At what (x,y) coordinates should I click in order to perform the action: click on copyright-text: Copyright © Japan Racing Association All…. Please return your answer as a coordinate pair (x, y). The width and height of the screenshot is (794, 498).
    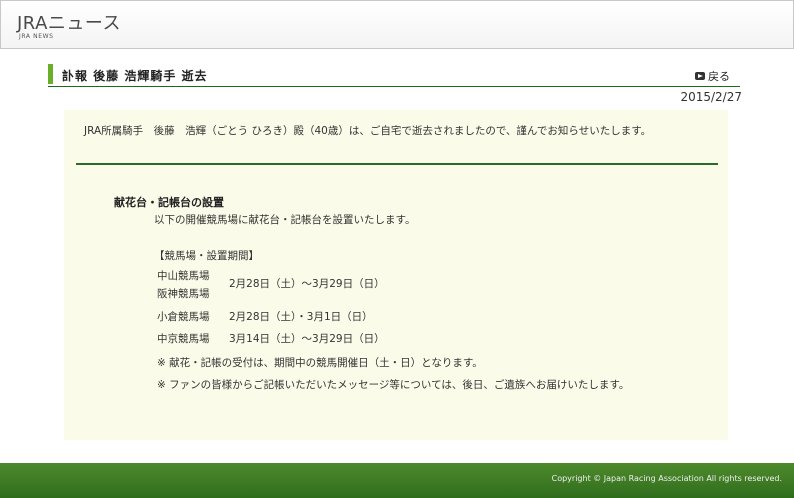
    Looking at the image, I should click on (666, 478).